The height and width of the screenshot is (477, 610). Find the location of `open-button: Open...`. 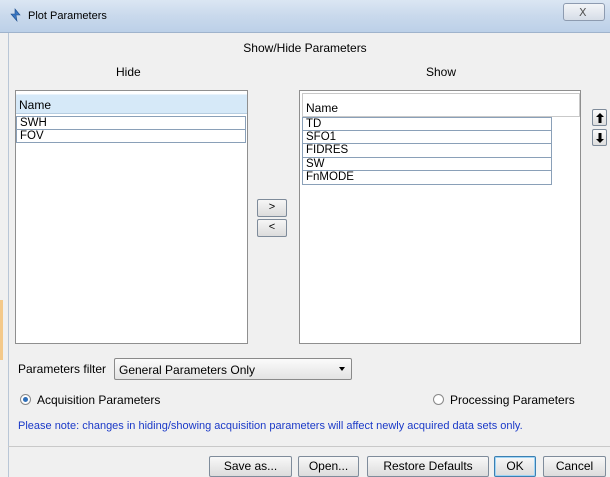

open-button: Open... is located at coordinates (328, 466).